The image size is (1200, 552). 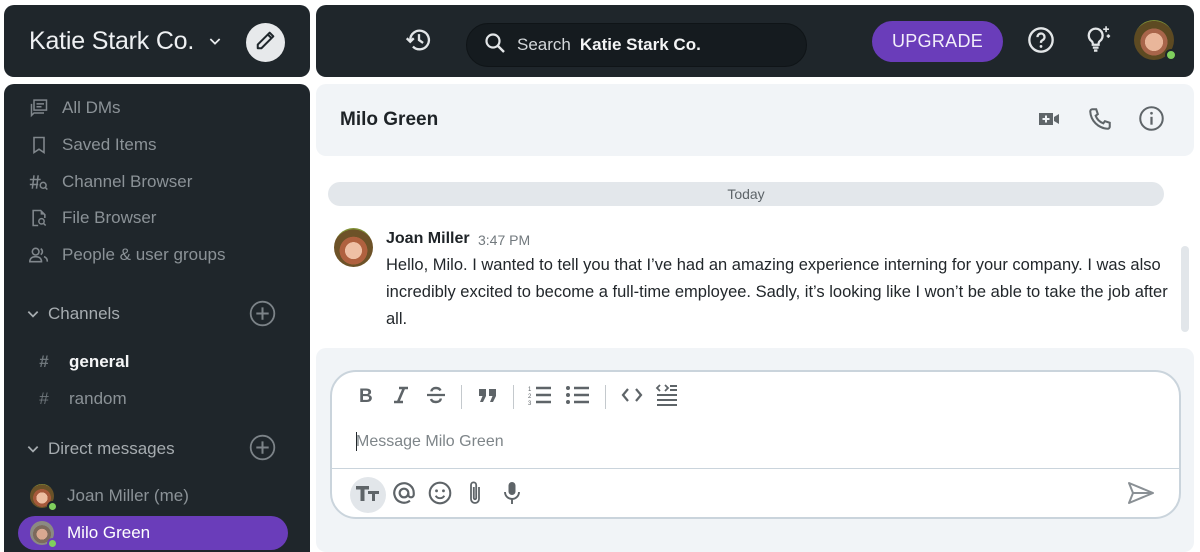 I want to click on numbered-list-icon: 123, so click(x=540, y=397).